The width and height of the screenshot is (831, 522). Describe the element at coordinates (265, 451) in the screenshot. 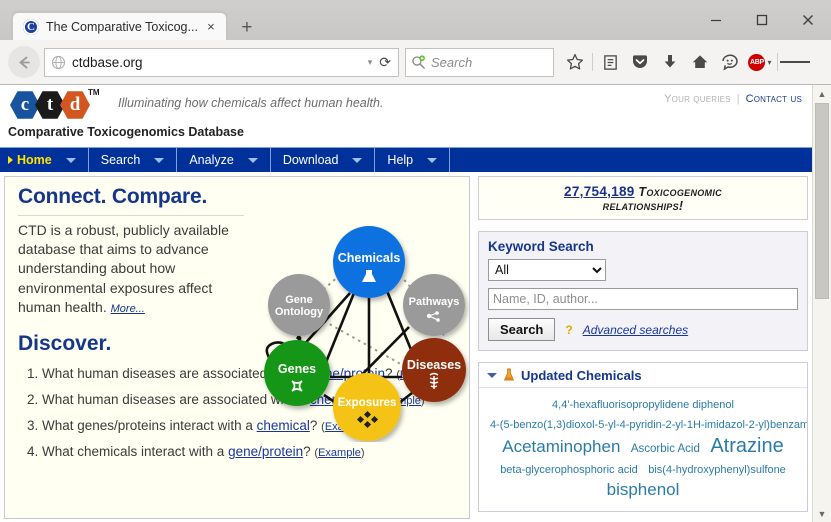

I see `question-link: gene/protein` at that location.